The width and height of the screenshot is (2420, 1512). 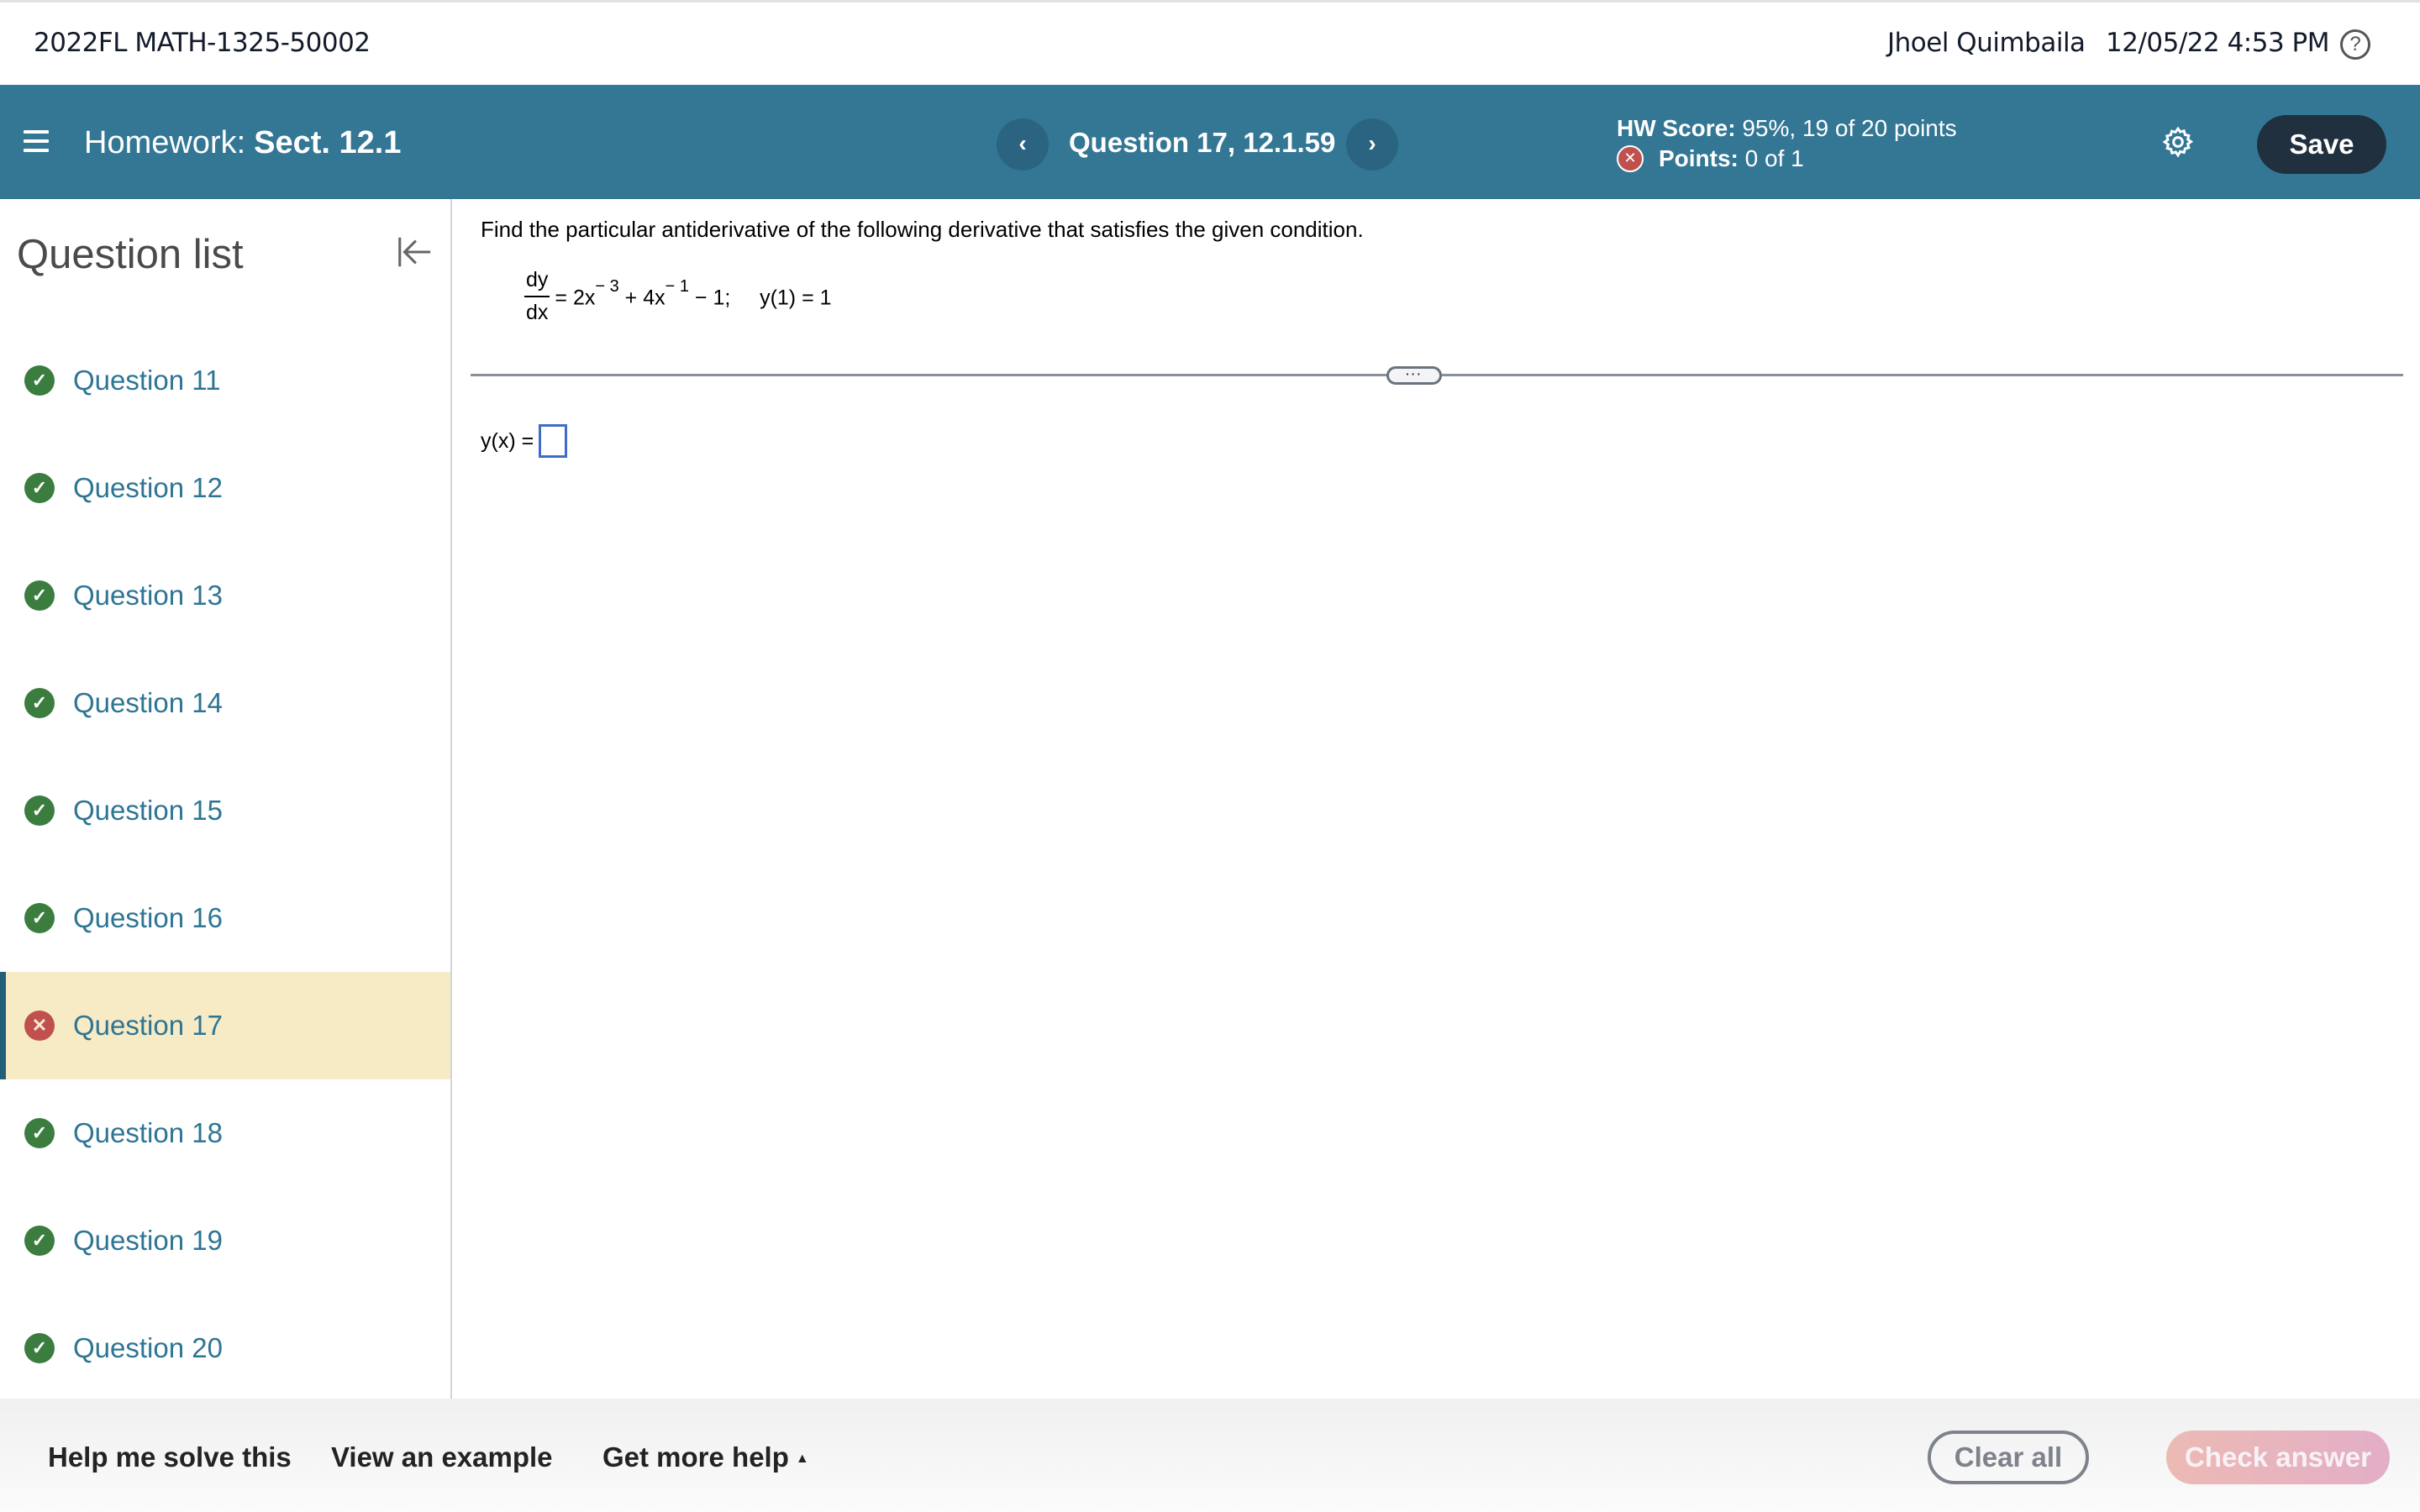 I want to click on sidebar-item-question: ✓ Question 15, so click(x=225, y=810).